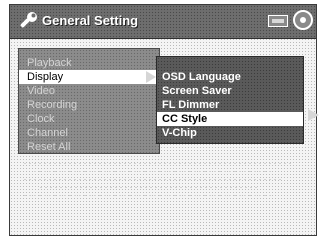  I want to click on selection-arrow-icon, so click(313, 115).